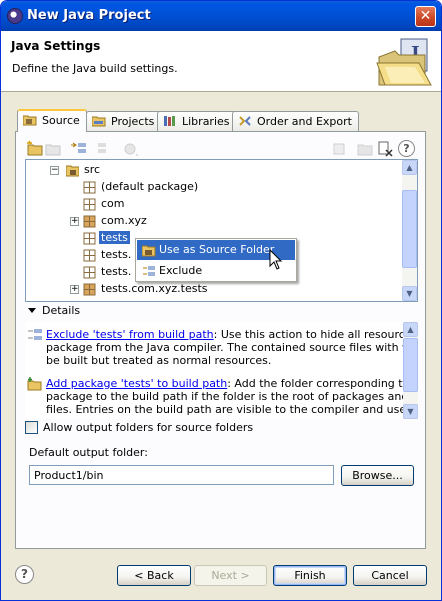 The width and height of the screenshot is (442, 601). I want to click on tree-item-label: com.xyz, so click(124, 220).